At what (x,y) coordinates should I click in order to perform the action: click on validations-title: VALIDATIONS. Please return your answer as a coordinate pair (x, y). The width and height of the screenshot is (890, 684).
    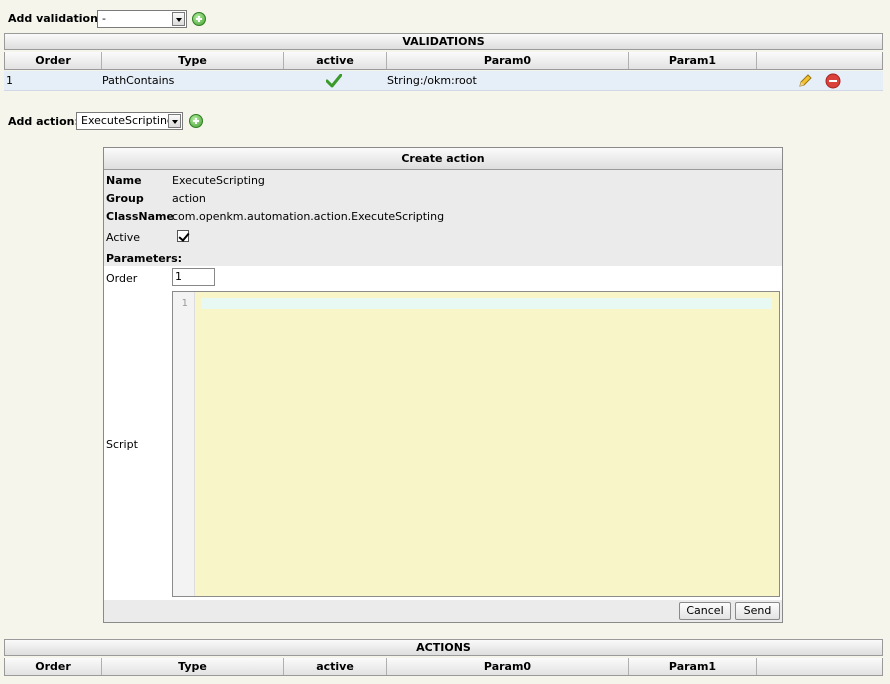
    Looking at the image, I should click on (443, 41).